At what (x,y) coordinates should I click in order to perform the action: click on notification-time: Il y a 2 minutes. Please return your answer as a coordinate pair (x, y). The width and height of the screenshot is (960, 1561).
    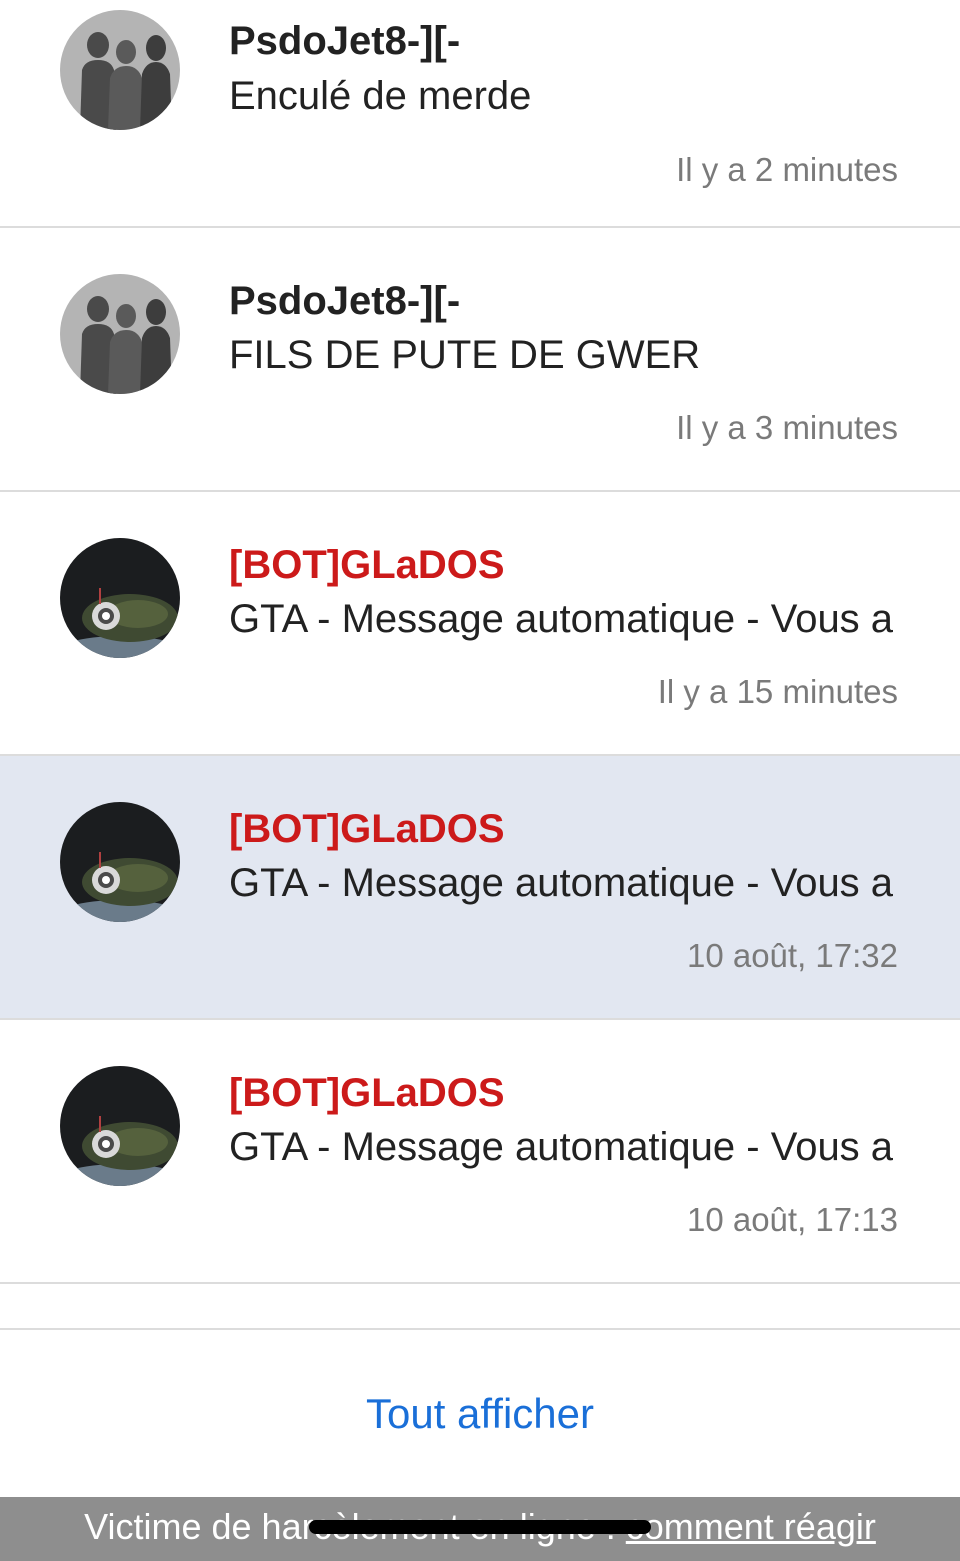
    Looking at the image, I should click on (787, 169).